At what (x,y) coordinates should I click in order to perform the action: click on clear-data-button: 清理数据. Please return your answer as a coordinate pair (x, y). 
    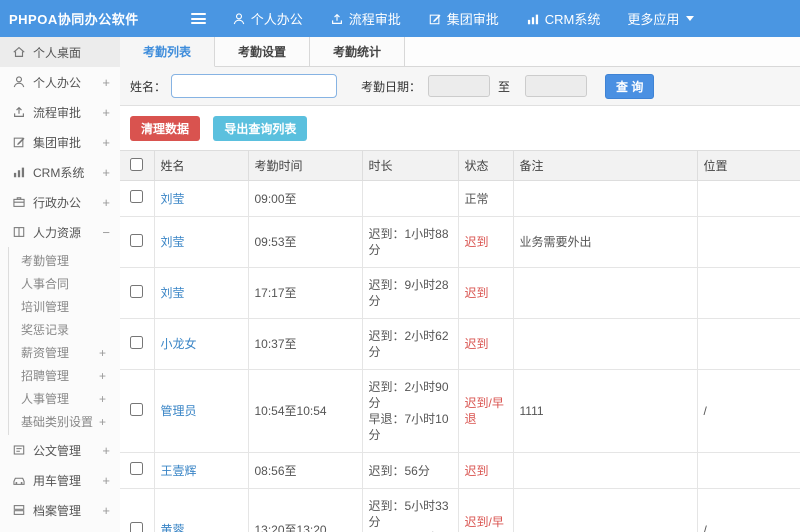
    Looking at the image, I should click on (165, 128).